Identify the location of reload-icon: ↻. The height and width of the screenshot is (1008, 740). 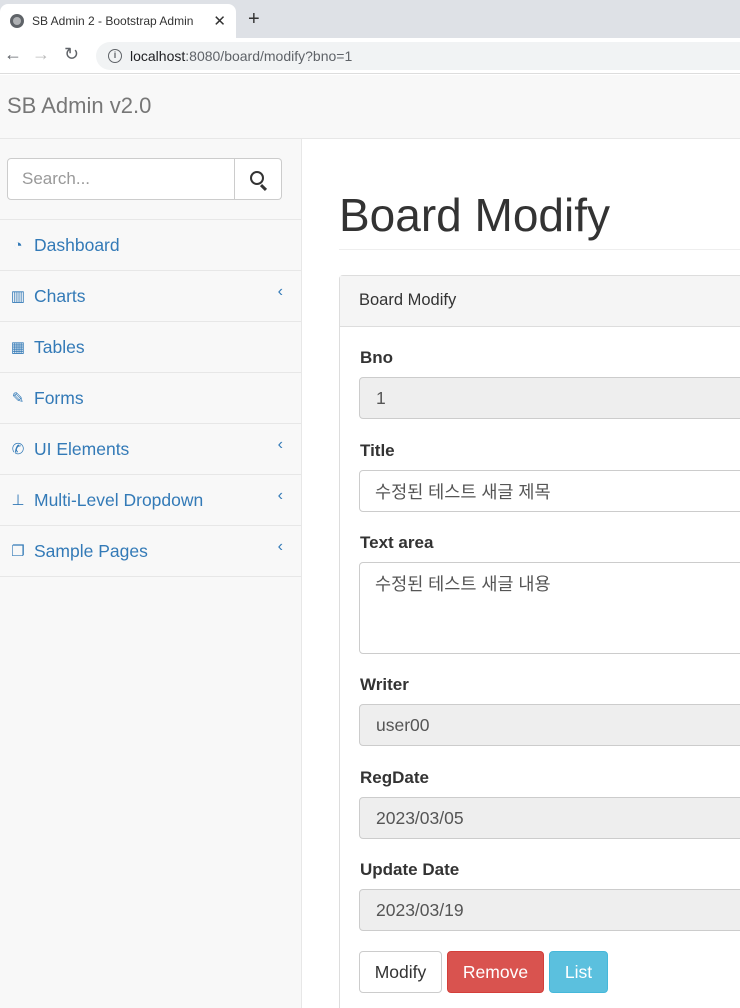
(71, 54).